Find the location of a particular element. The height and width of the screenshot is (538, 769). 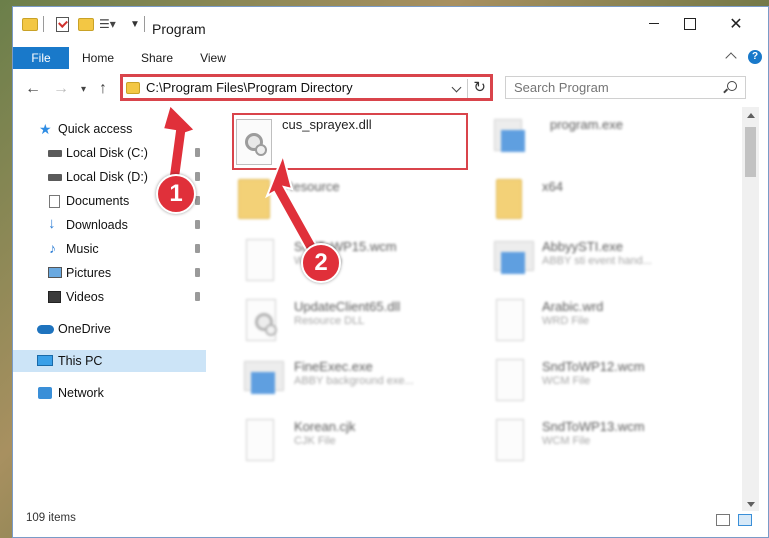

documents-icon is located at coordinates (54, 201).